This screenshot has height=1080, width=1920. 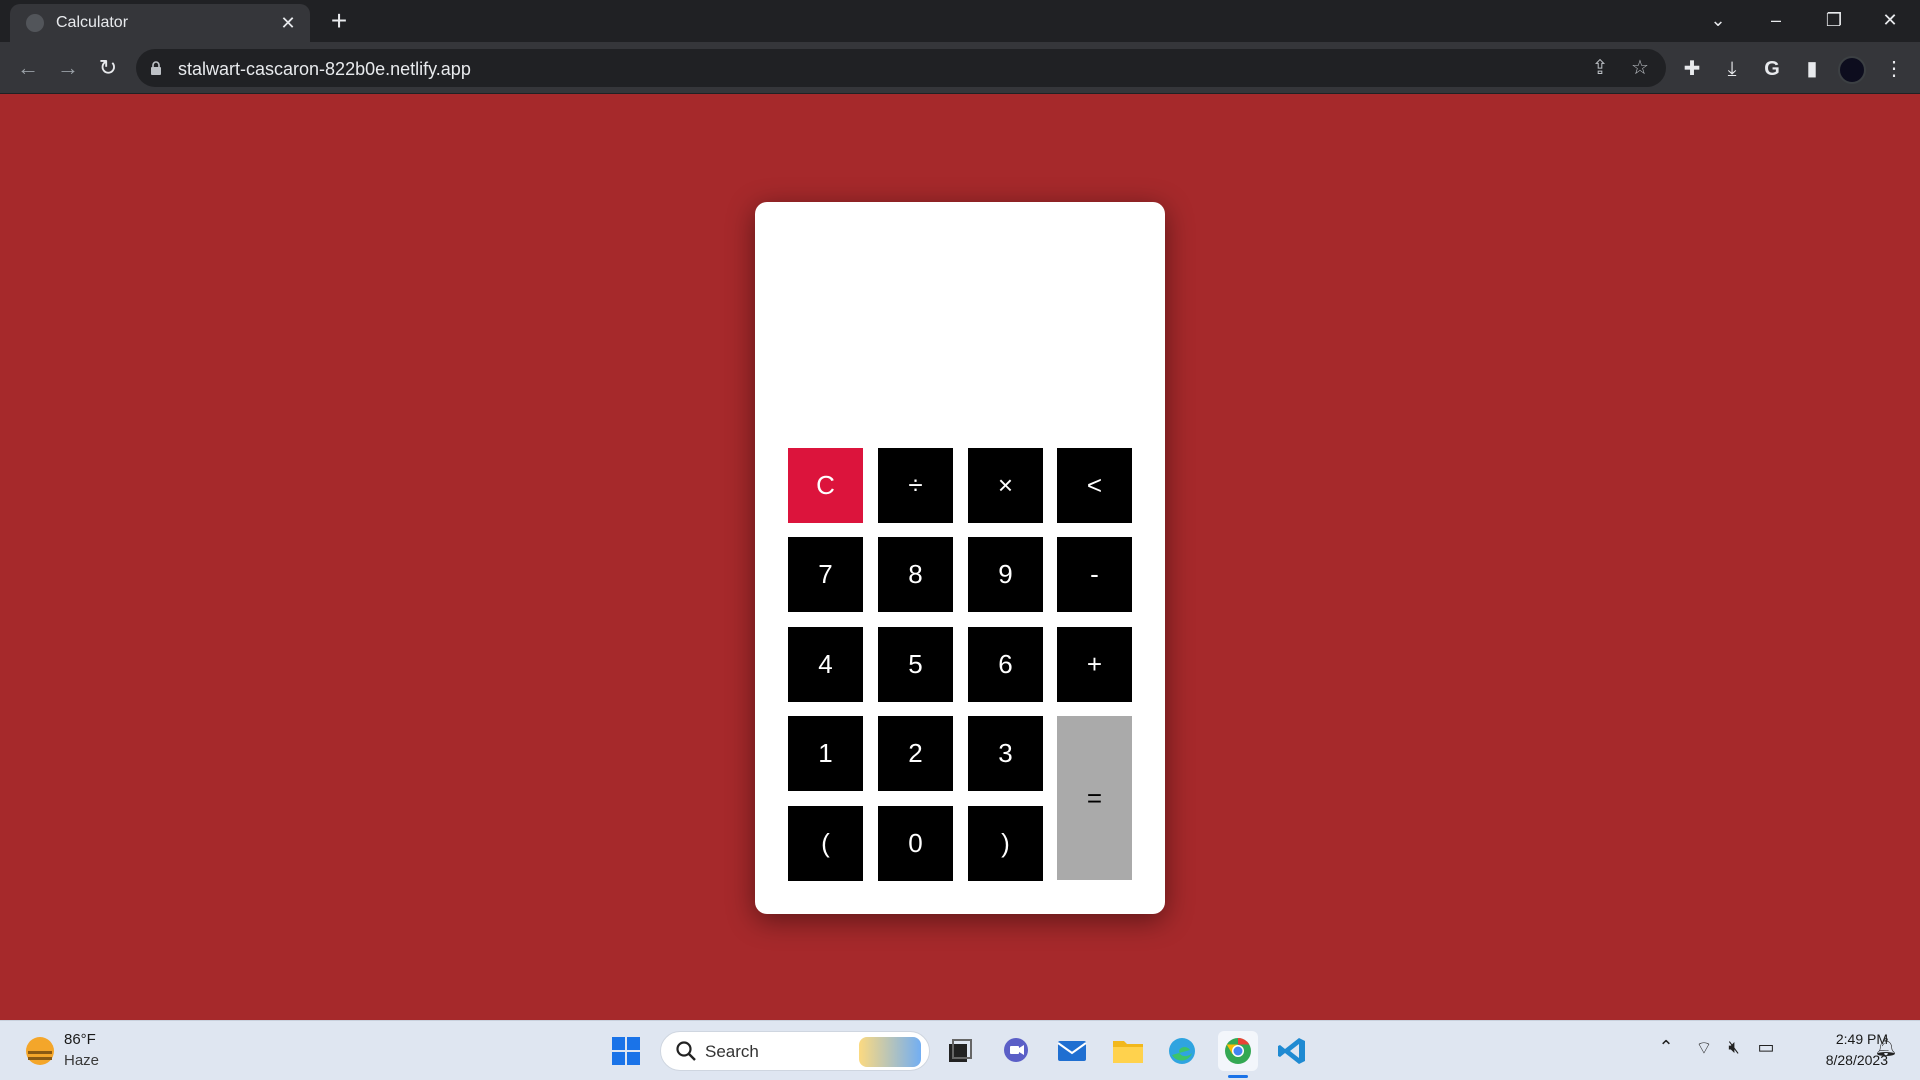 I want to click on digit-7-button: 7, so click(x=825, y=574).